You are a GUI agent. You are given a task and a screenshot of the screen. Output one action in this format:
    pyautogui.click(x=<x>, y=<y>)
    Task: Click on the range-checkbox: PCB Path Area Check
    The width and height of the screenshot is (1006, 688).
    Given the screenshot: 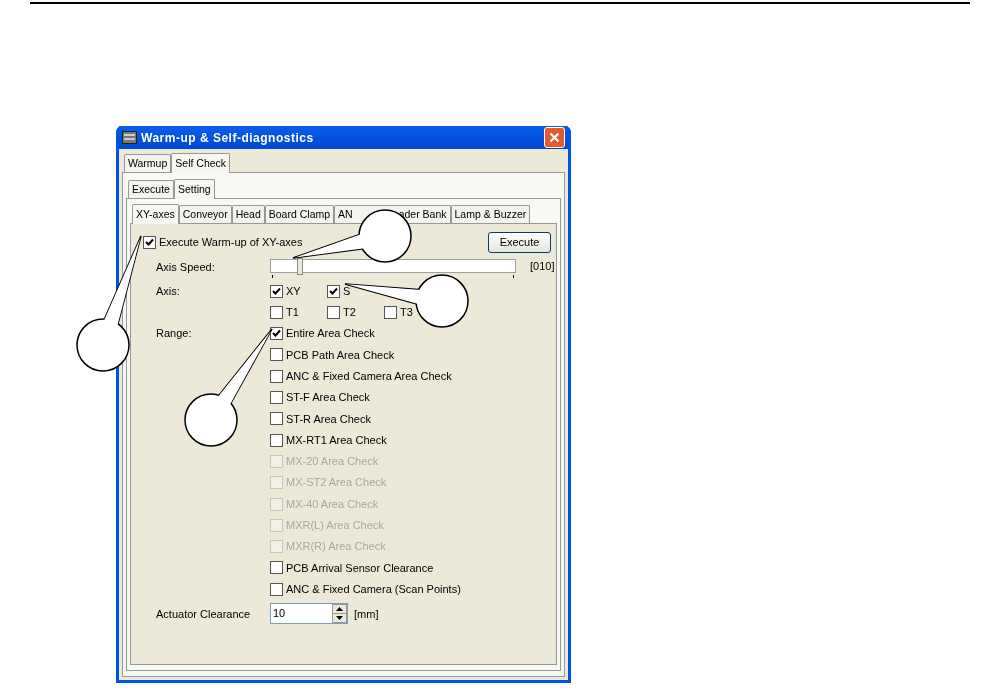 What is the action you would take?
    pyautogui.click(x=332, y=354)
    